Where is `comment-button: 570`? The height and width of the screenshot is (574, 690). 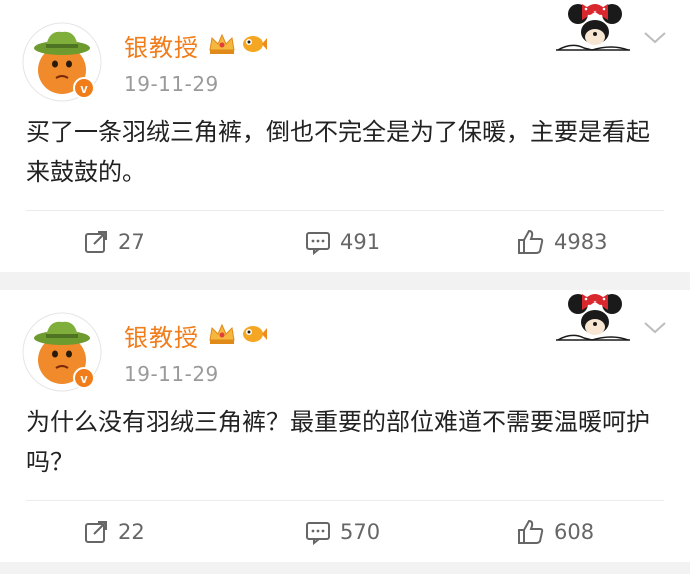
comment-button: 570 is located at coordinates (342, 532).